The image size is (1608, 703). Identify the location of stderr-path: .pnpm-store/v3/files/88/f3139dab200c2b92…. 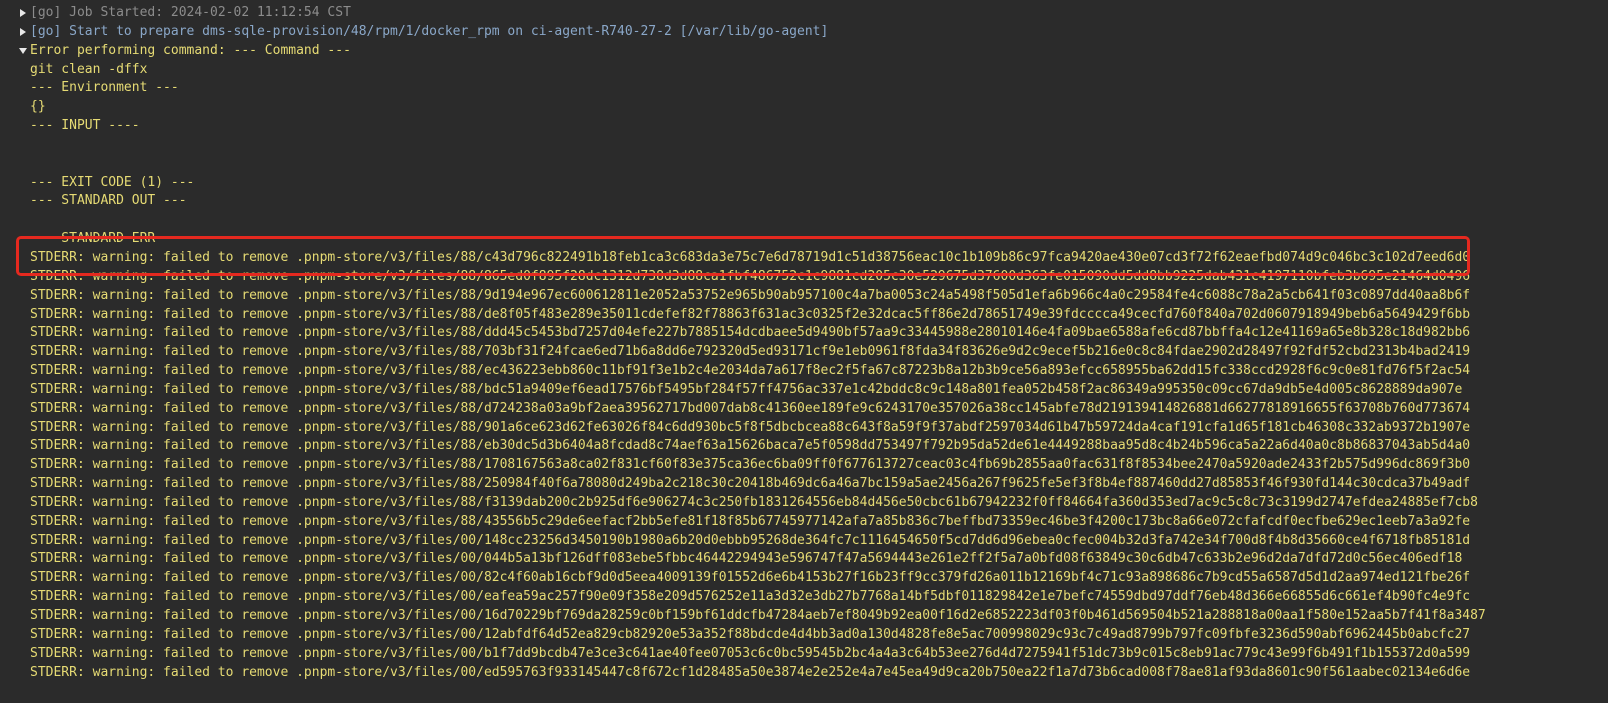
(887, 502).